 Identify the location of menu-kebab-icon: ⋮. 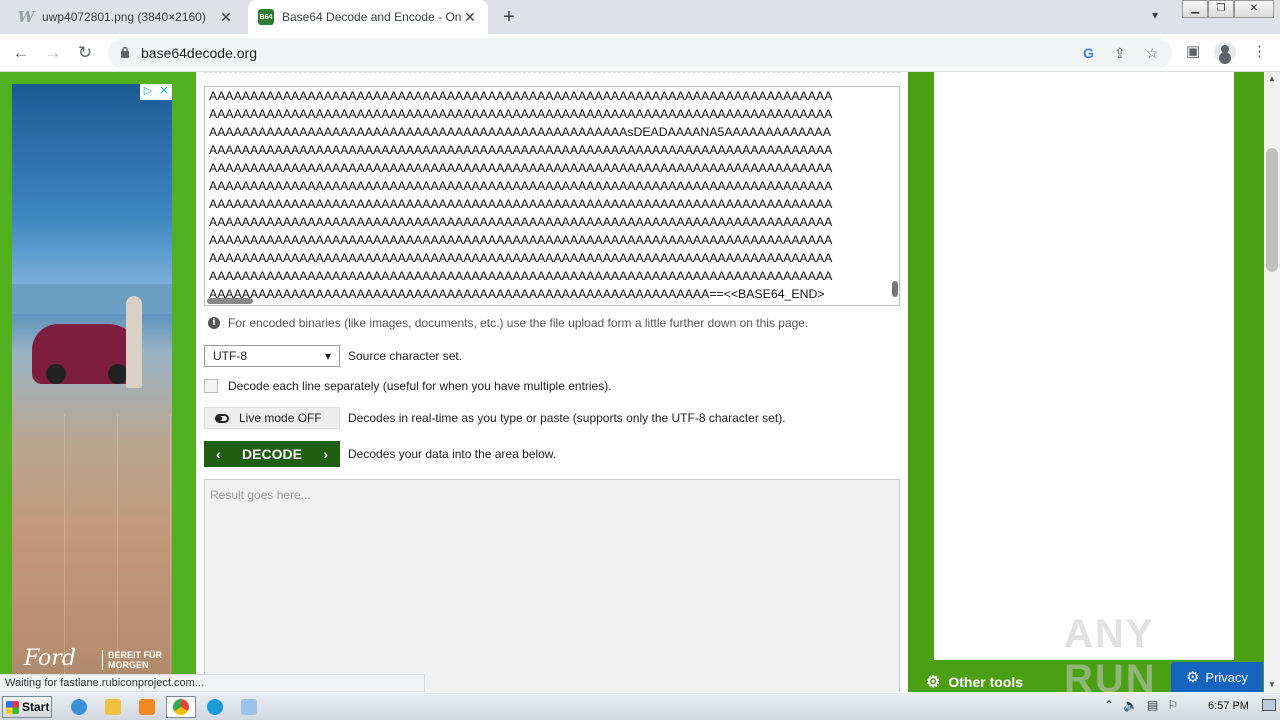
(1259, 51).